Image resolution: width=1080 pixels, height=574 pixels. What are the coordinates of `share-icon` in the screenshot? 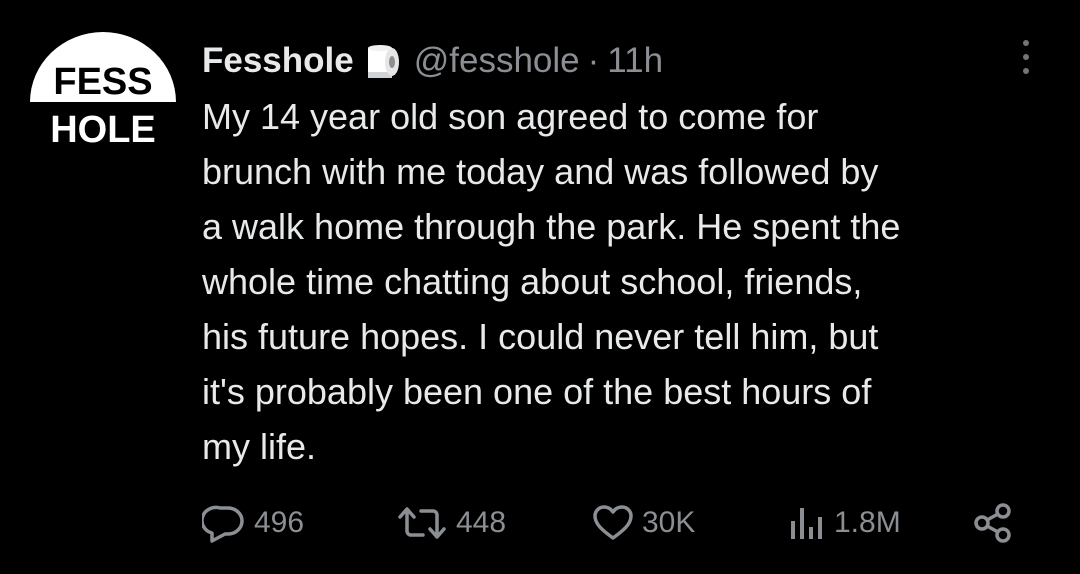 It's located at (992, 523).